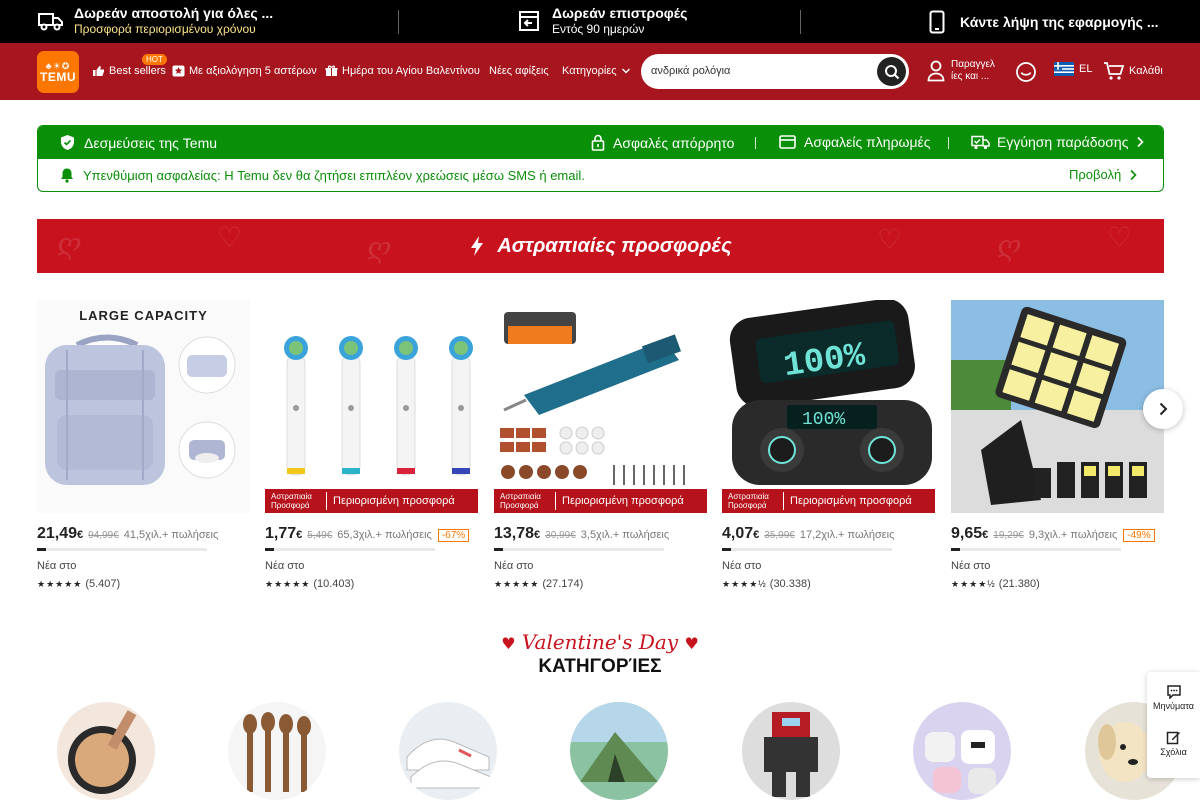 The image size is (1200, 800). What do you see at coordinates (1173, 692) in the screenshot?
I see `chat-icon` at bounding box center [1173, 692].